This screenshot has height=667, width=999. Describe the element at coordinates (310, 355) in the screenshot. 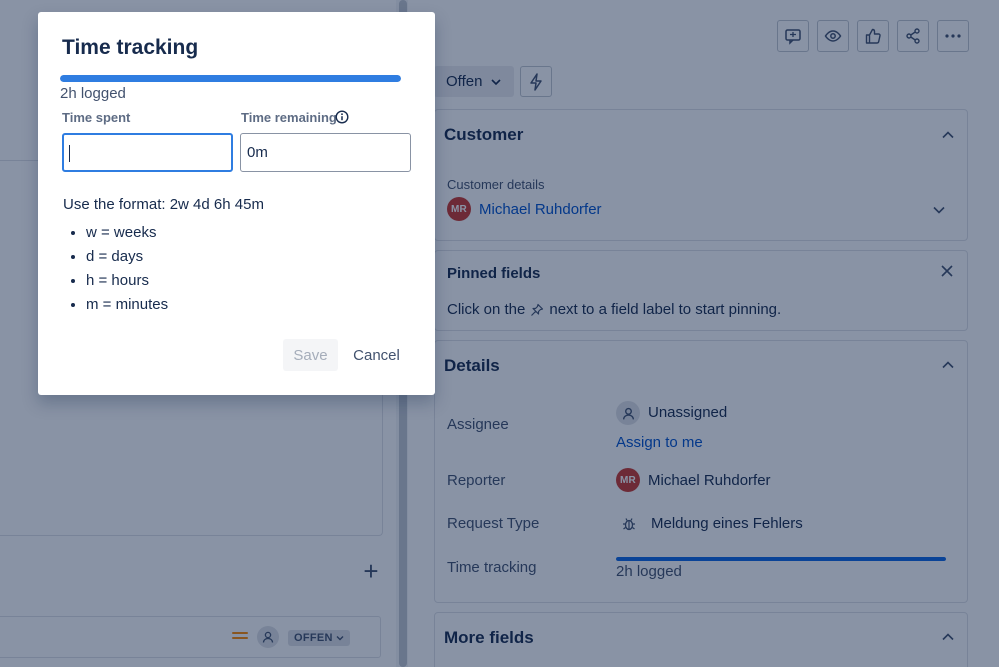

I see `save-button: Save` at that location.